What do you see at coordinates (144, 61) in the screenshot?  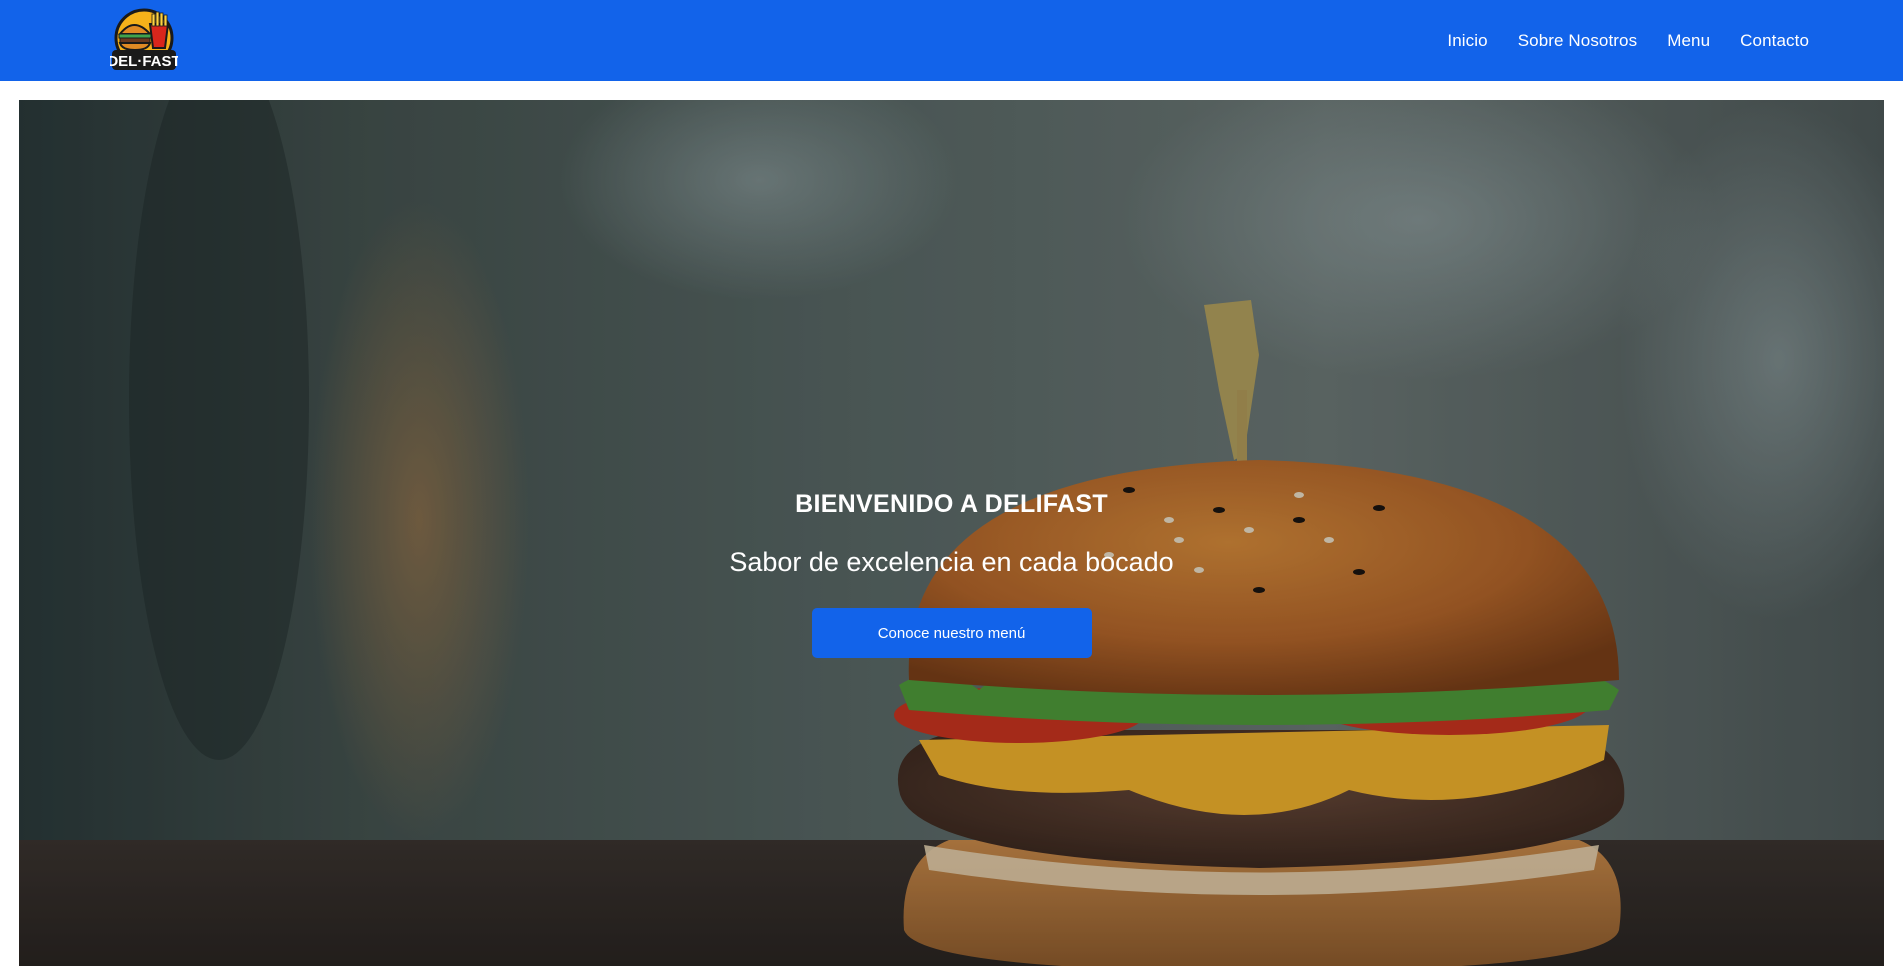 I see `logo-text: DEL·FAST` at bounding box center [144, 61].